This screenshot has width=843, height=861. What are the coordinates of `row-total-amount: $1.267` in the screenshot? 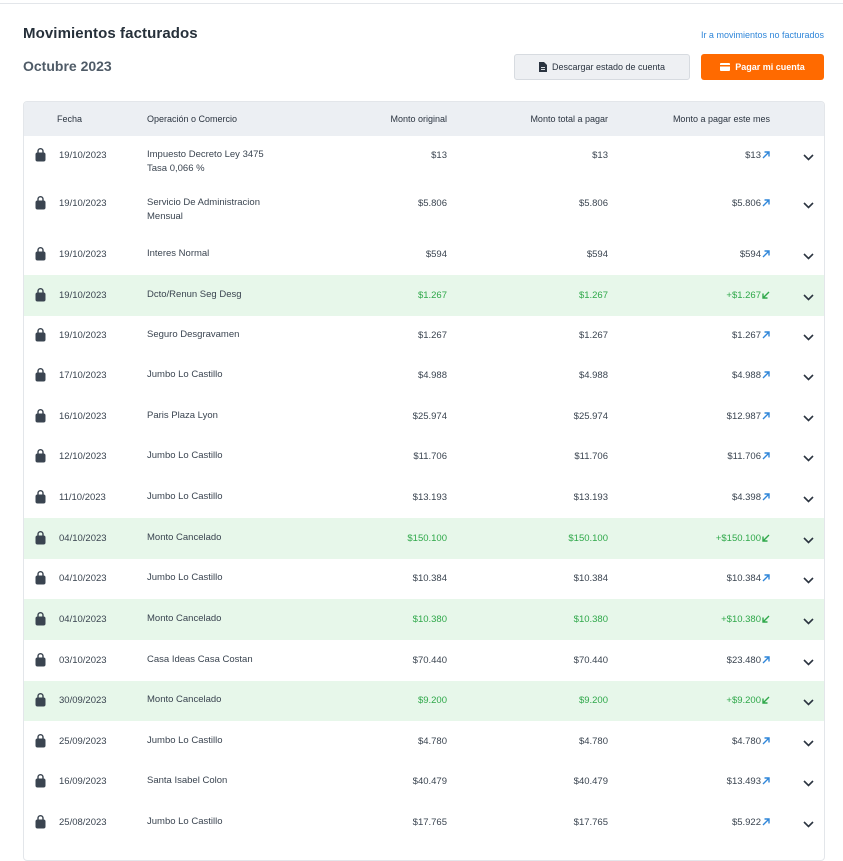 It's located at (593, 295).